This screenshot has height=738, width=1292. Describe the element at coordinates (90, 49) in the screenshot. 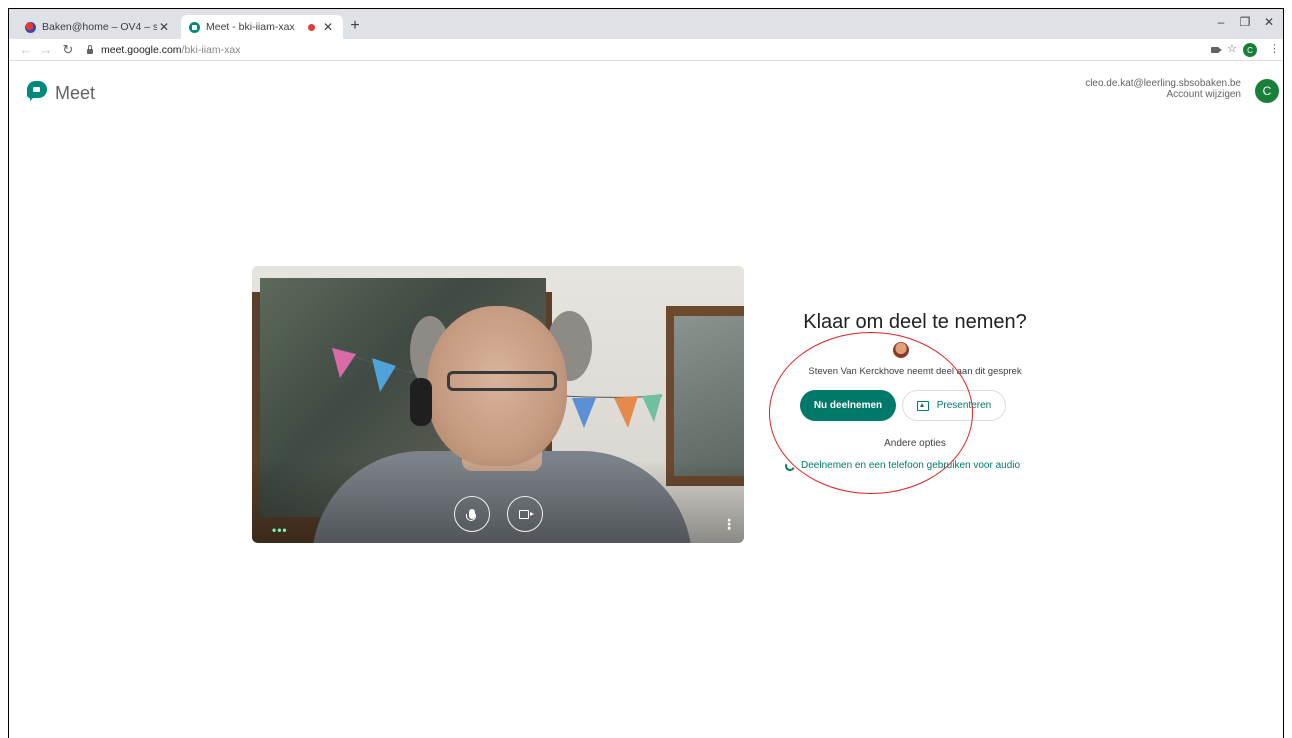

I see `lock-icon` at that location.